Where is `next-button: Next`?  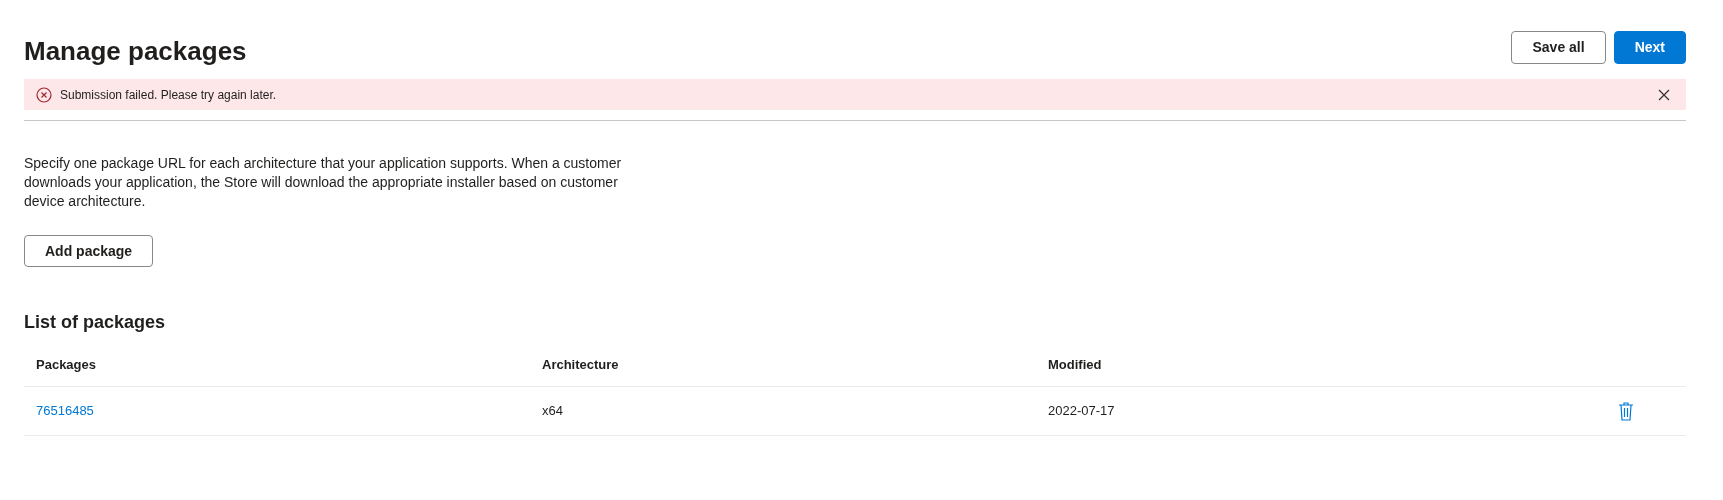 next-button: Next is located at coordinates (1649, 47).